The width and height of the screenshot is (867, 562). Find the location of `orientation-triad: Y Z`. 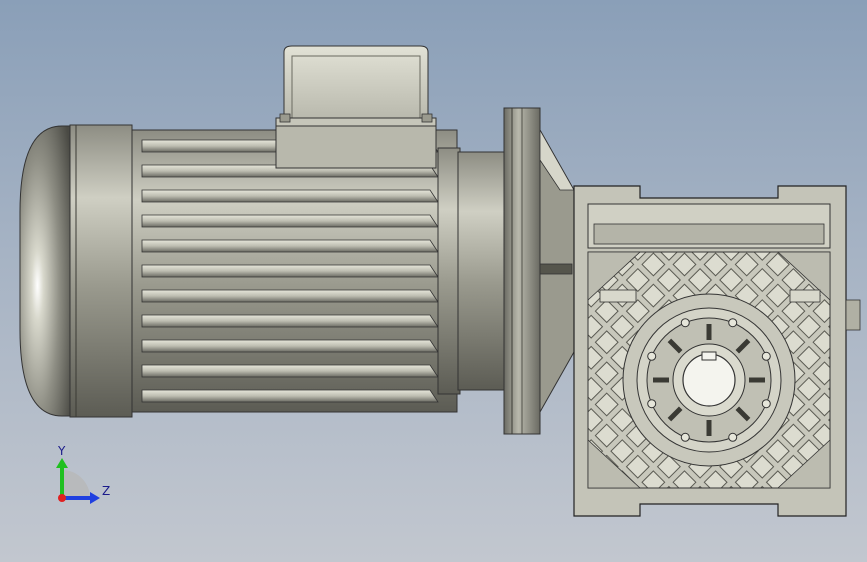

orientation-triad: Y Z is located at coordinates (85, 475).